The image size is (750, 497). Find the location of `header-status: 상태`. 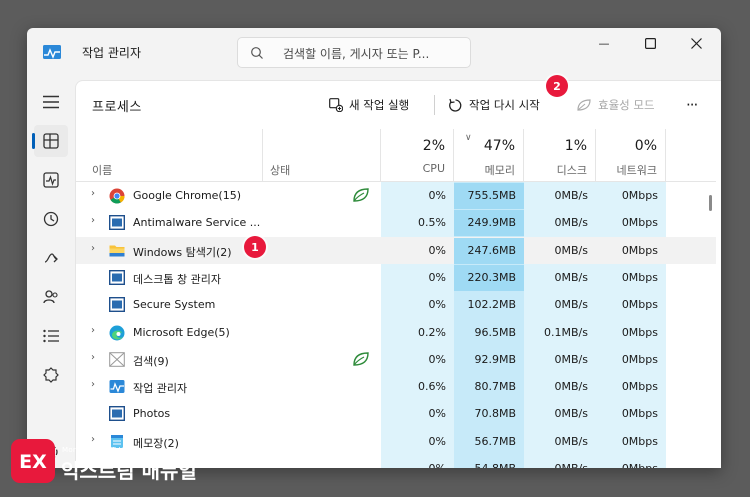

header-status: 상태 is located at coordinates (322, 155).